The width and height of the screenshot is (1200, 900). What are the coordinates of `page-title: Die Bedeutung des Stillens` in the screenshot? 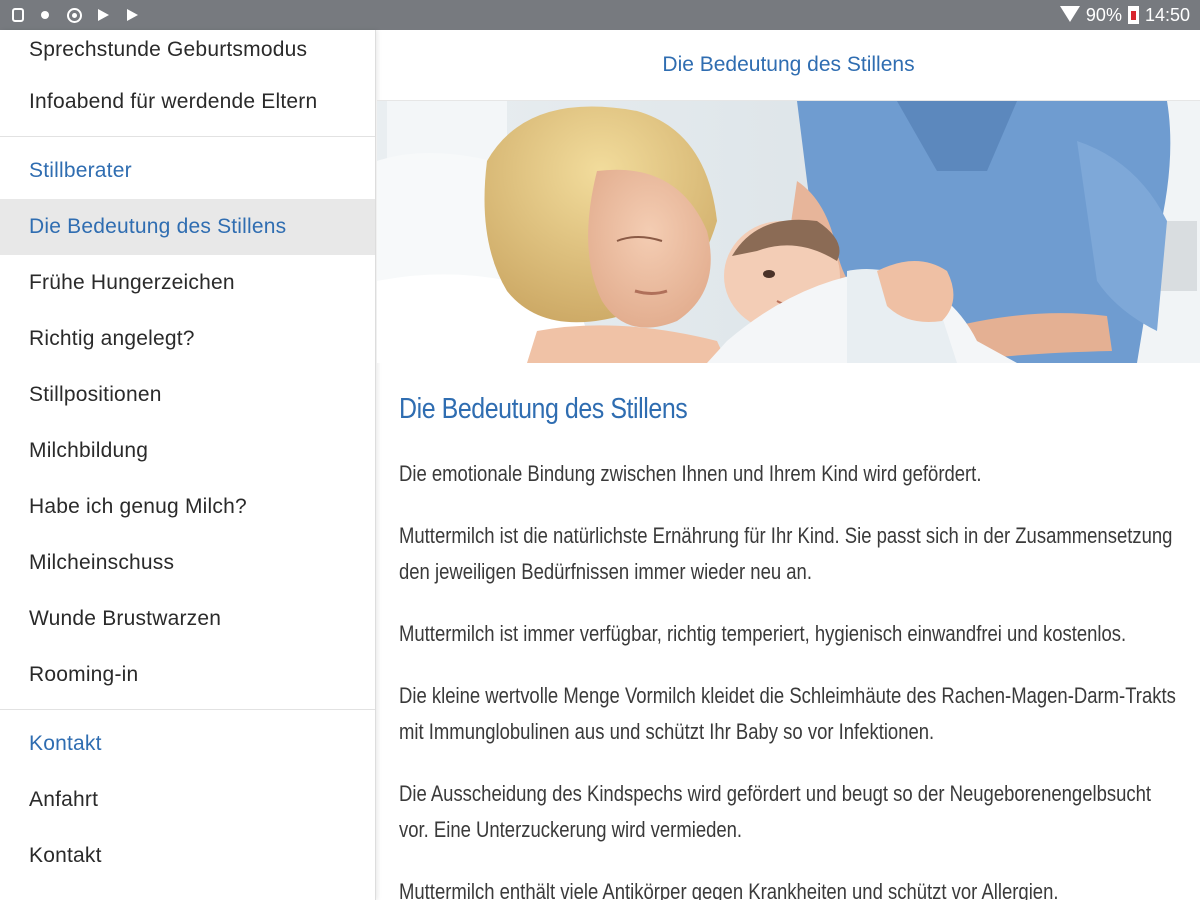 It's located at (788, 64).